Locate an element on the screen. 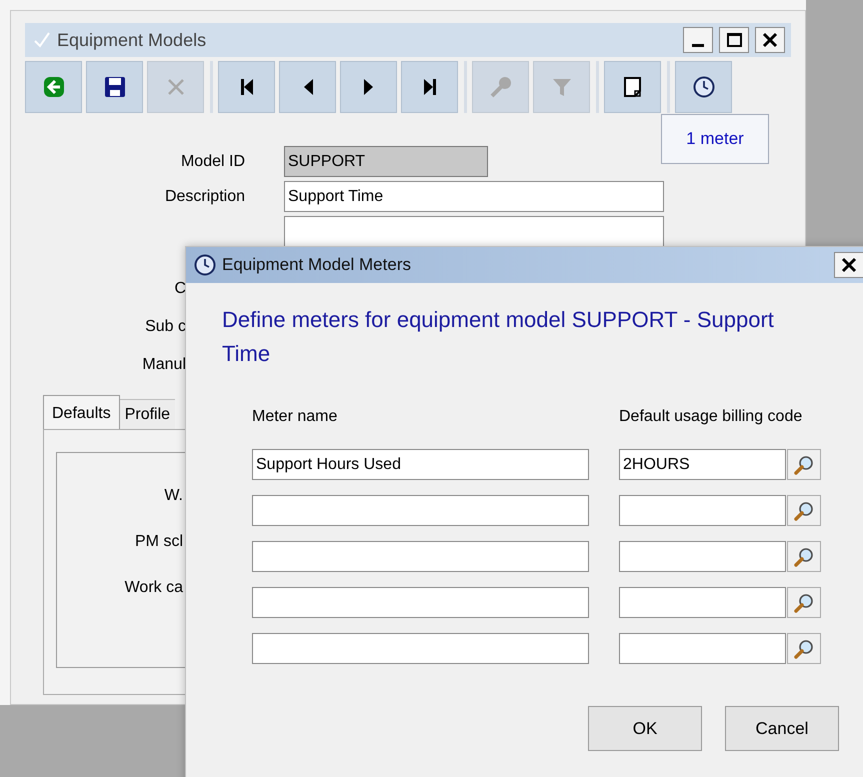  column-header: Default usage billing code is located at coordinates (710, 417).